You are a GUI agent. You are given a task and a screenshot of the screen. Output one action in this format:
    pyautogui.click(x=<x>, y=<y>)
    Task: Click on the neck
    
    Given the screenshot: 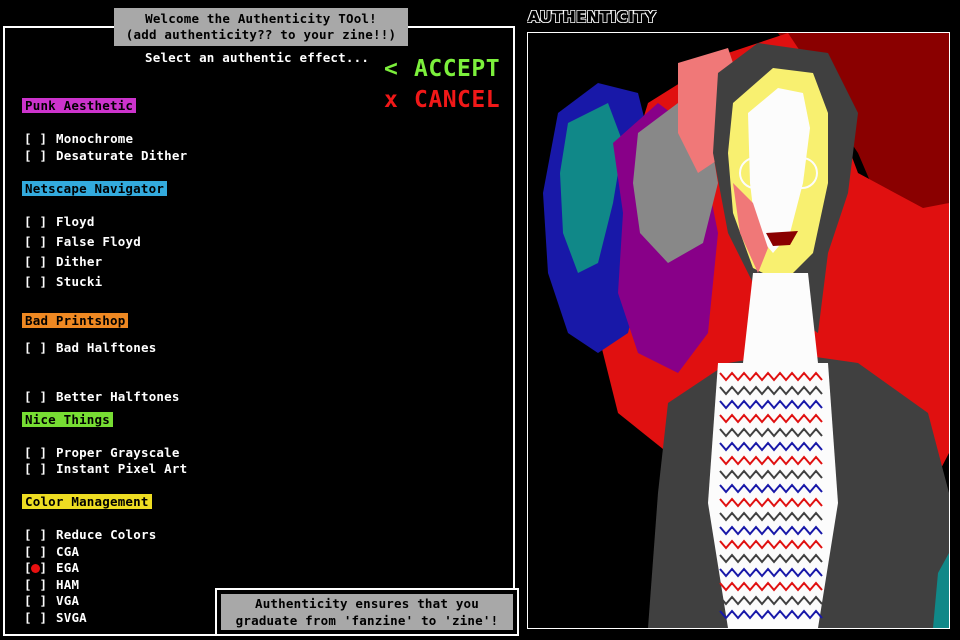 What is the action you would take?
    pyautogui.click(x=780, y=318)
    